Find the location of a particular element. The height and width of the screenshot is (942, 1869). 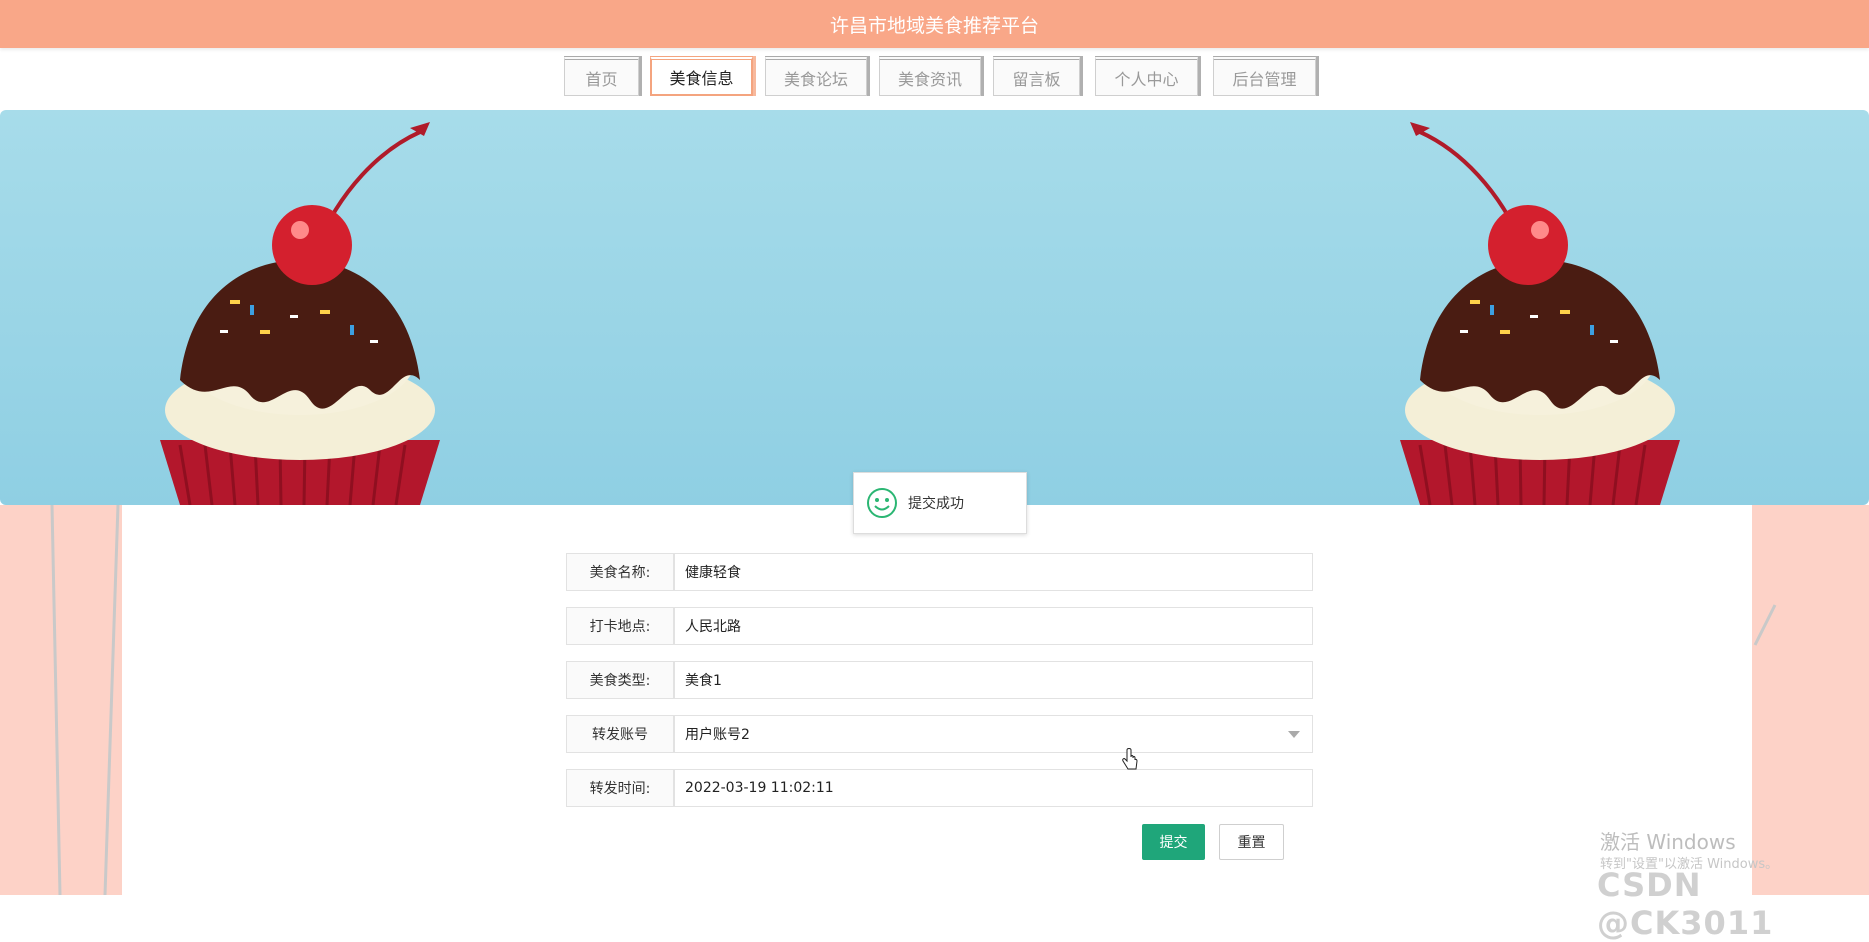

main-nav: 首页 美食信息 美食论坛 美食资讯 留言板 个人中心 后台管理 is located at coordinates (934, 78).